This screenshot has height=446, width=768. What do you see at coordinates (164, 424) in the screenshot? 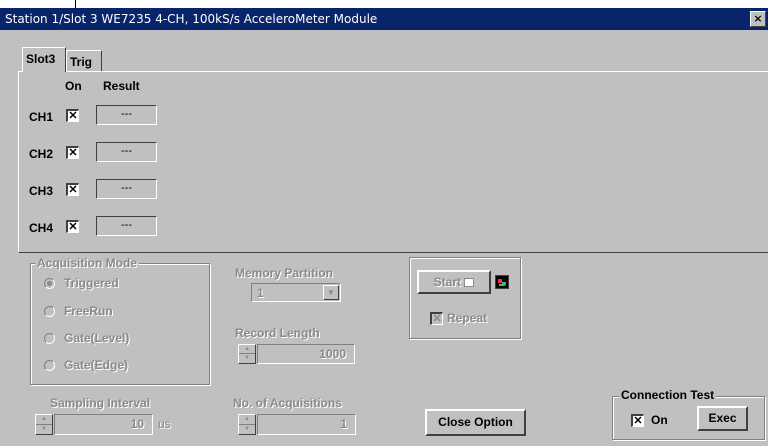
I see `sampling-interval-unit: us` at bounding box center [164, 424].